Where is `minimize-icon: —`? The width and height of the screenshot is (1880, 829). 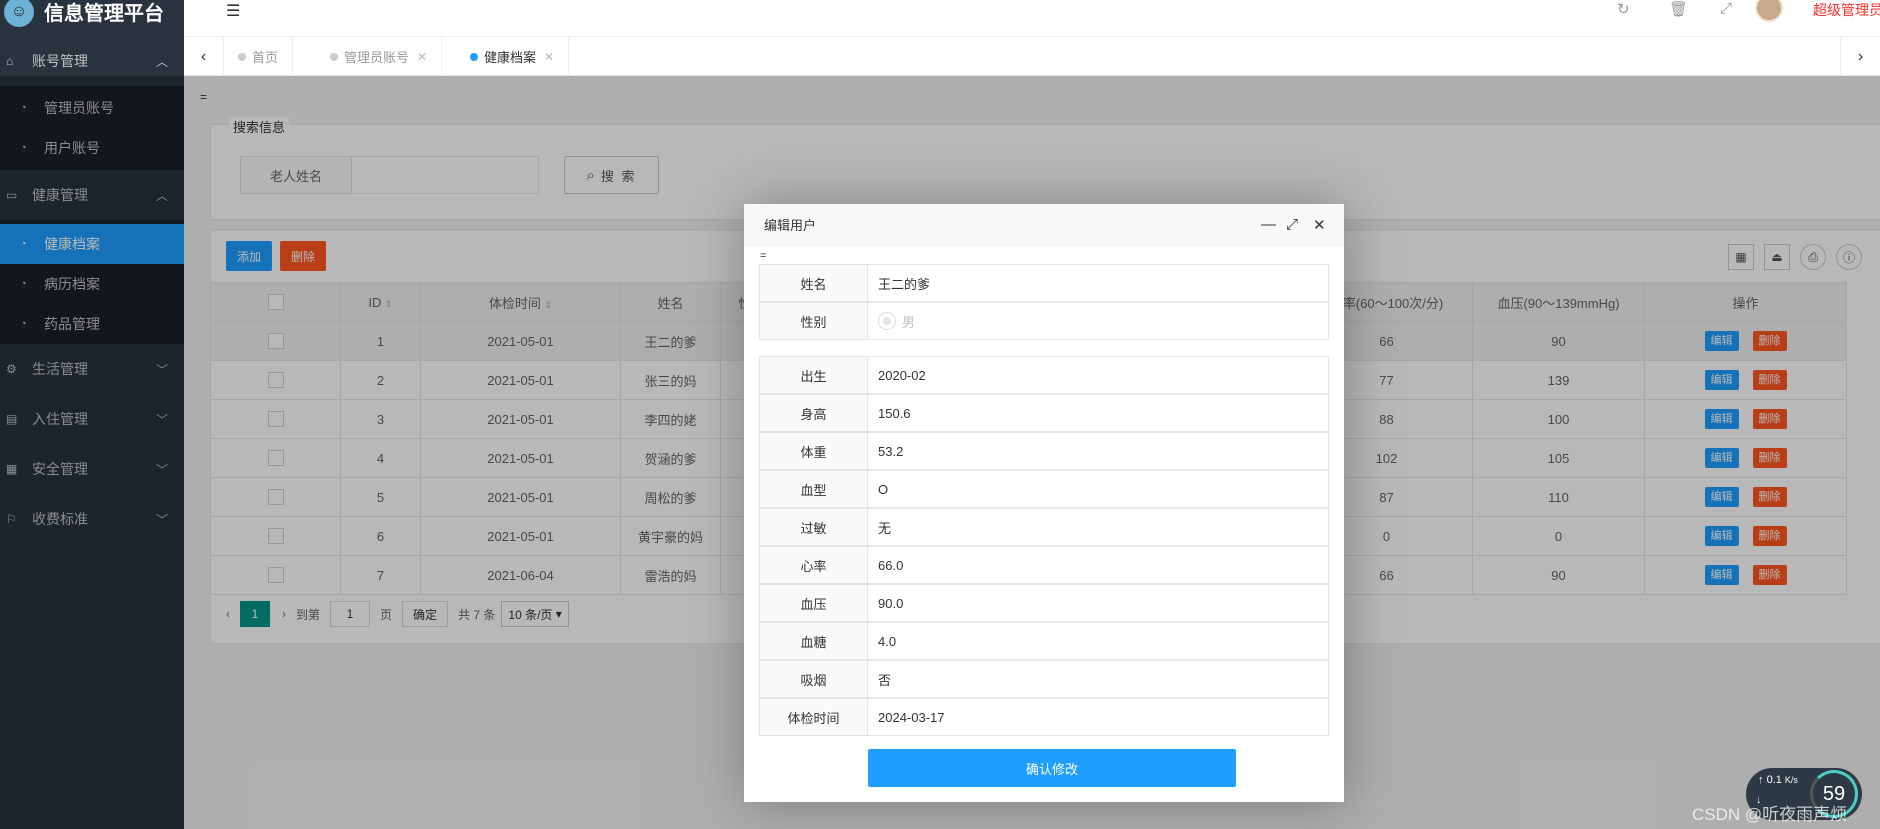
minimize-icon: — is located at coordinates (1268, 224).